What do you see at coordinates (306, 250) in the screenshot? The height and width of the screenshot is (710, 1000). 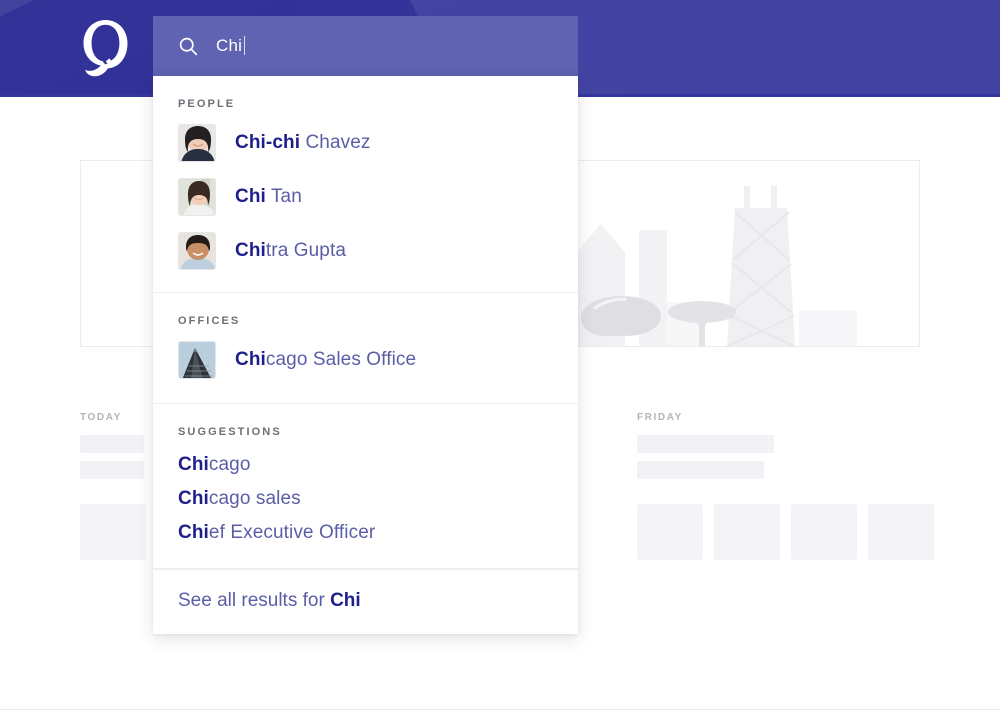 I see `rest-text: tra Gupta` at bounding box center [306, 250].